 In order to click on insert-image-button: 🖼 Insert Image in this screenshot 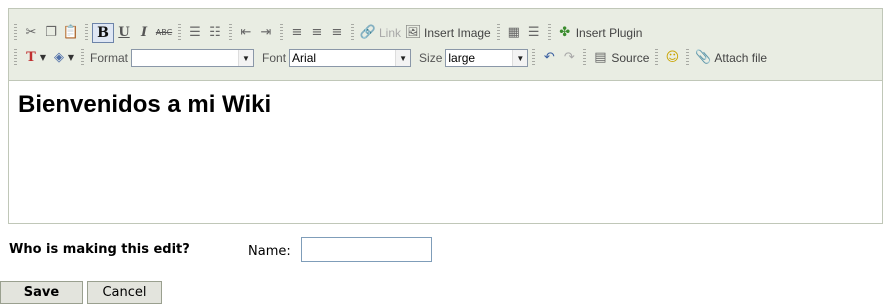, I will do `click(448, 33)`.